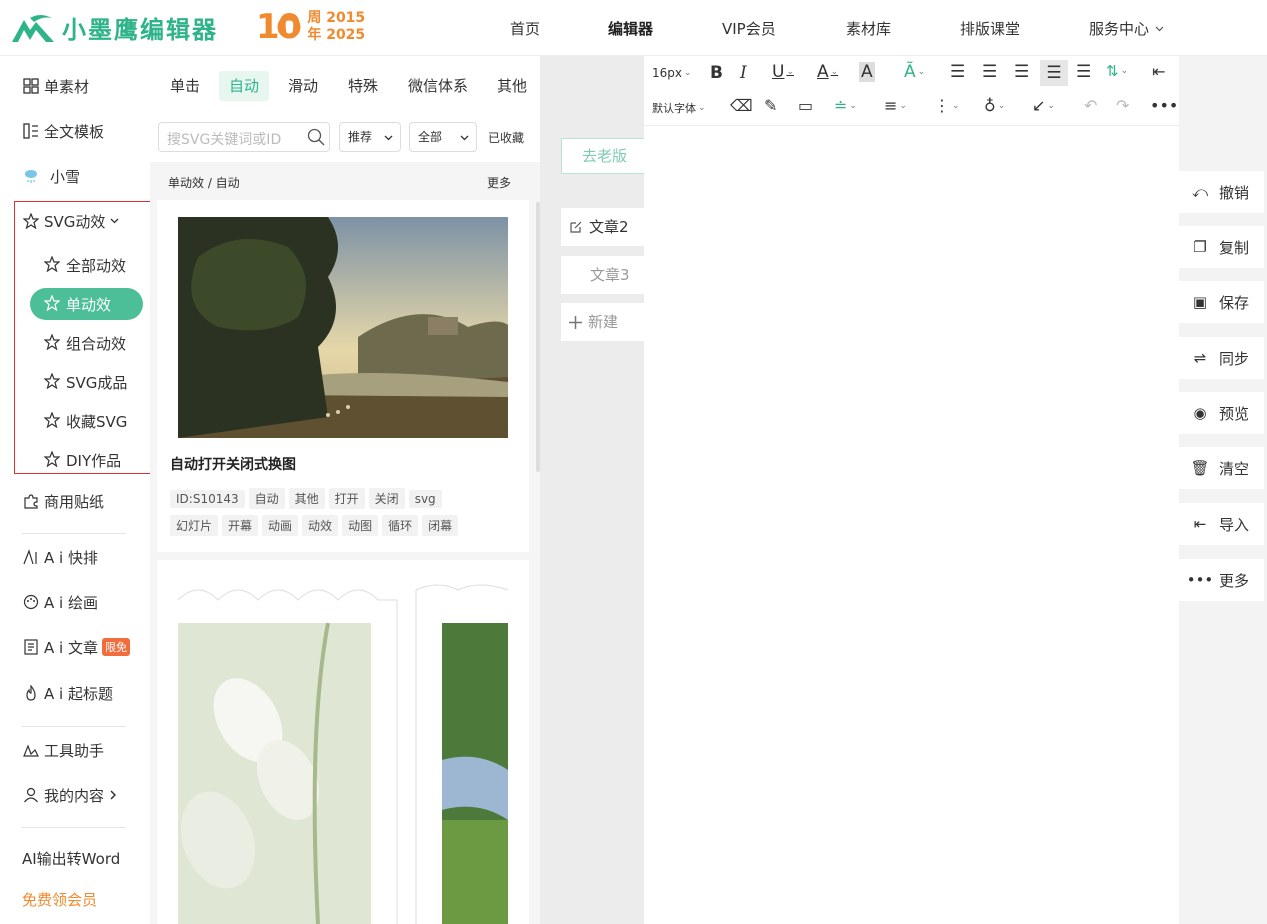  I want to click on card-tag: 幻灯片, so click(194, 525).